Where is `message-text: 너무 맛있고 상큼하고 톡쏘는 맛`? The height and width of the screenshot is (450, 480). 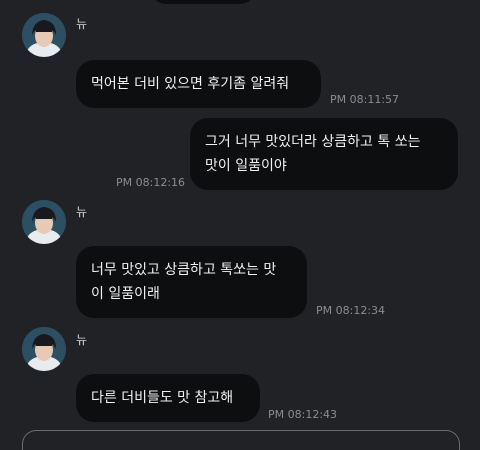
message-text: 너무 맛있고 상큼하고 톡쏘는 맛 is located at coordinates (184, 270).